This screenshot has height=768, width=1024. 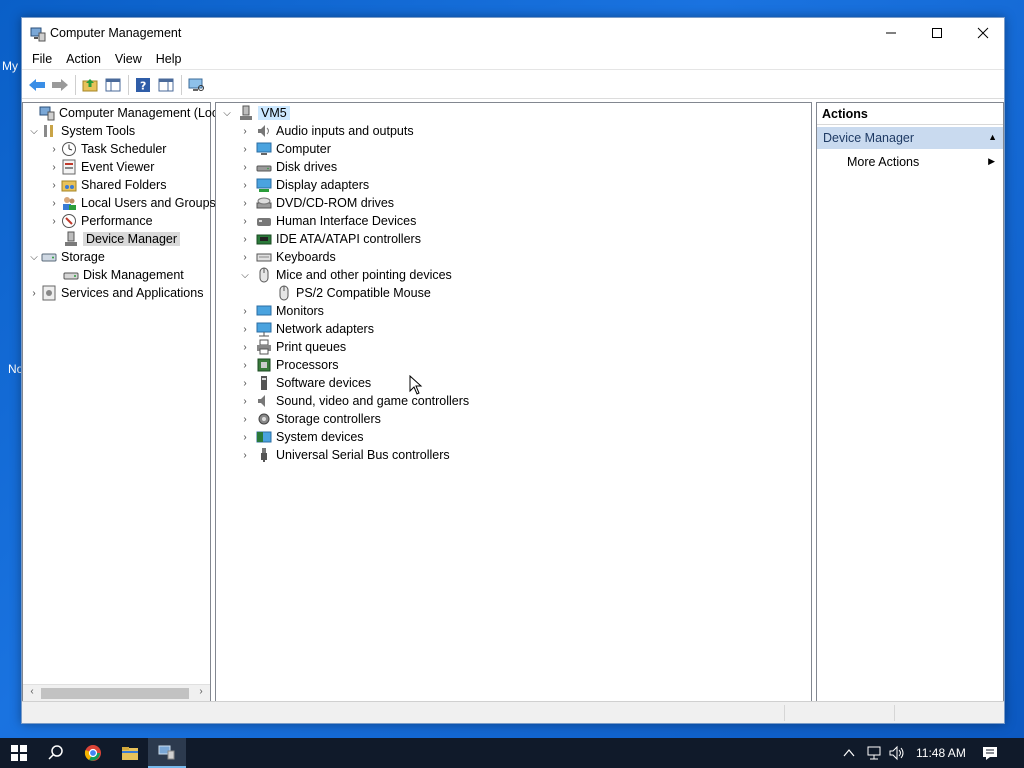 What do you see at coordinates (306, 257) in the screenshot?
I see `device-category-label: Keyboards` at bounding box center [306, 257].